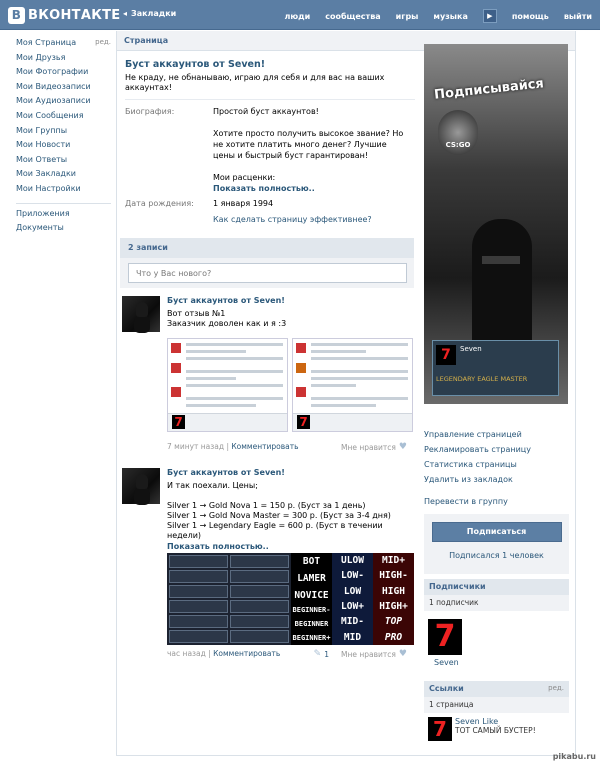 This screenshot has width=600, height=764. What do you see at coordinates (530, 16) in the screenshot?
I see `nav-help: помощь` at bounding box center [530, 16].